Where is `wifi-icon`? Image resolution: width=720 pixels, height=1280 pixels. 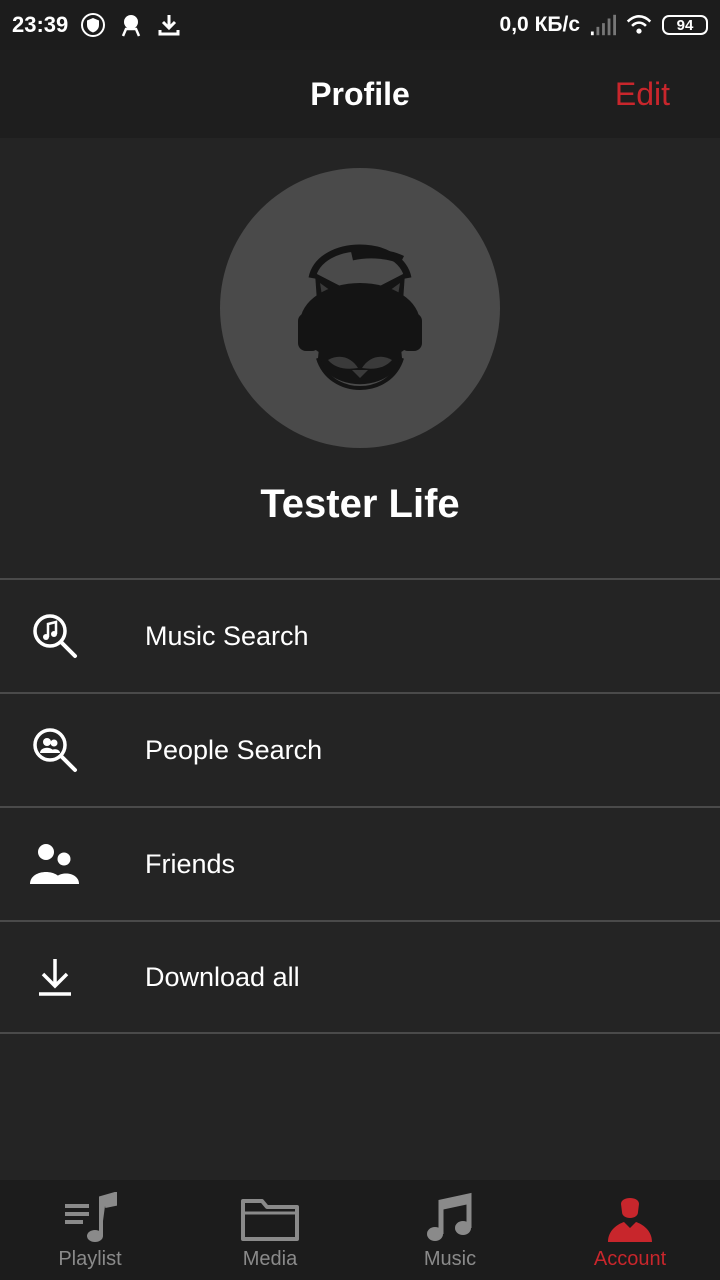 wifi-icon is located at coordinates (639, 25).